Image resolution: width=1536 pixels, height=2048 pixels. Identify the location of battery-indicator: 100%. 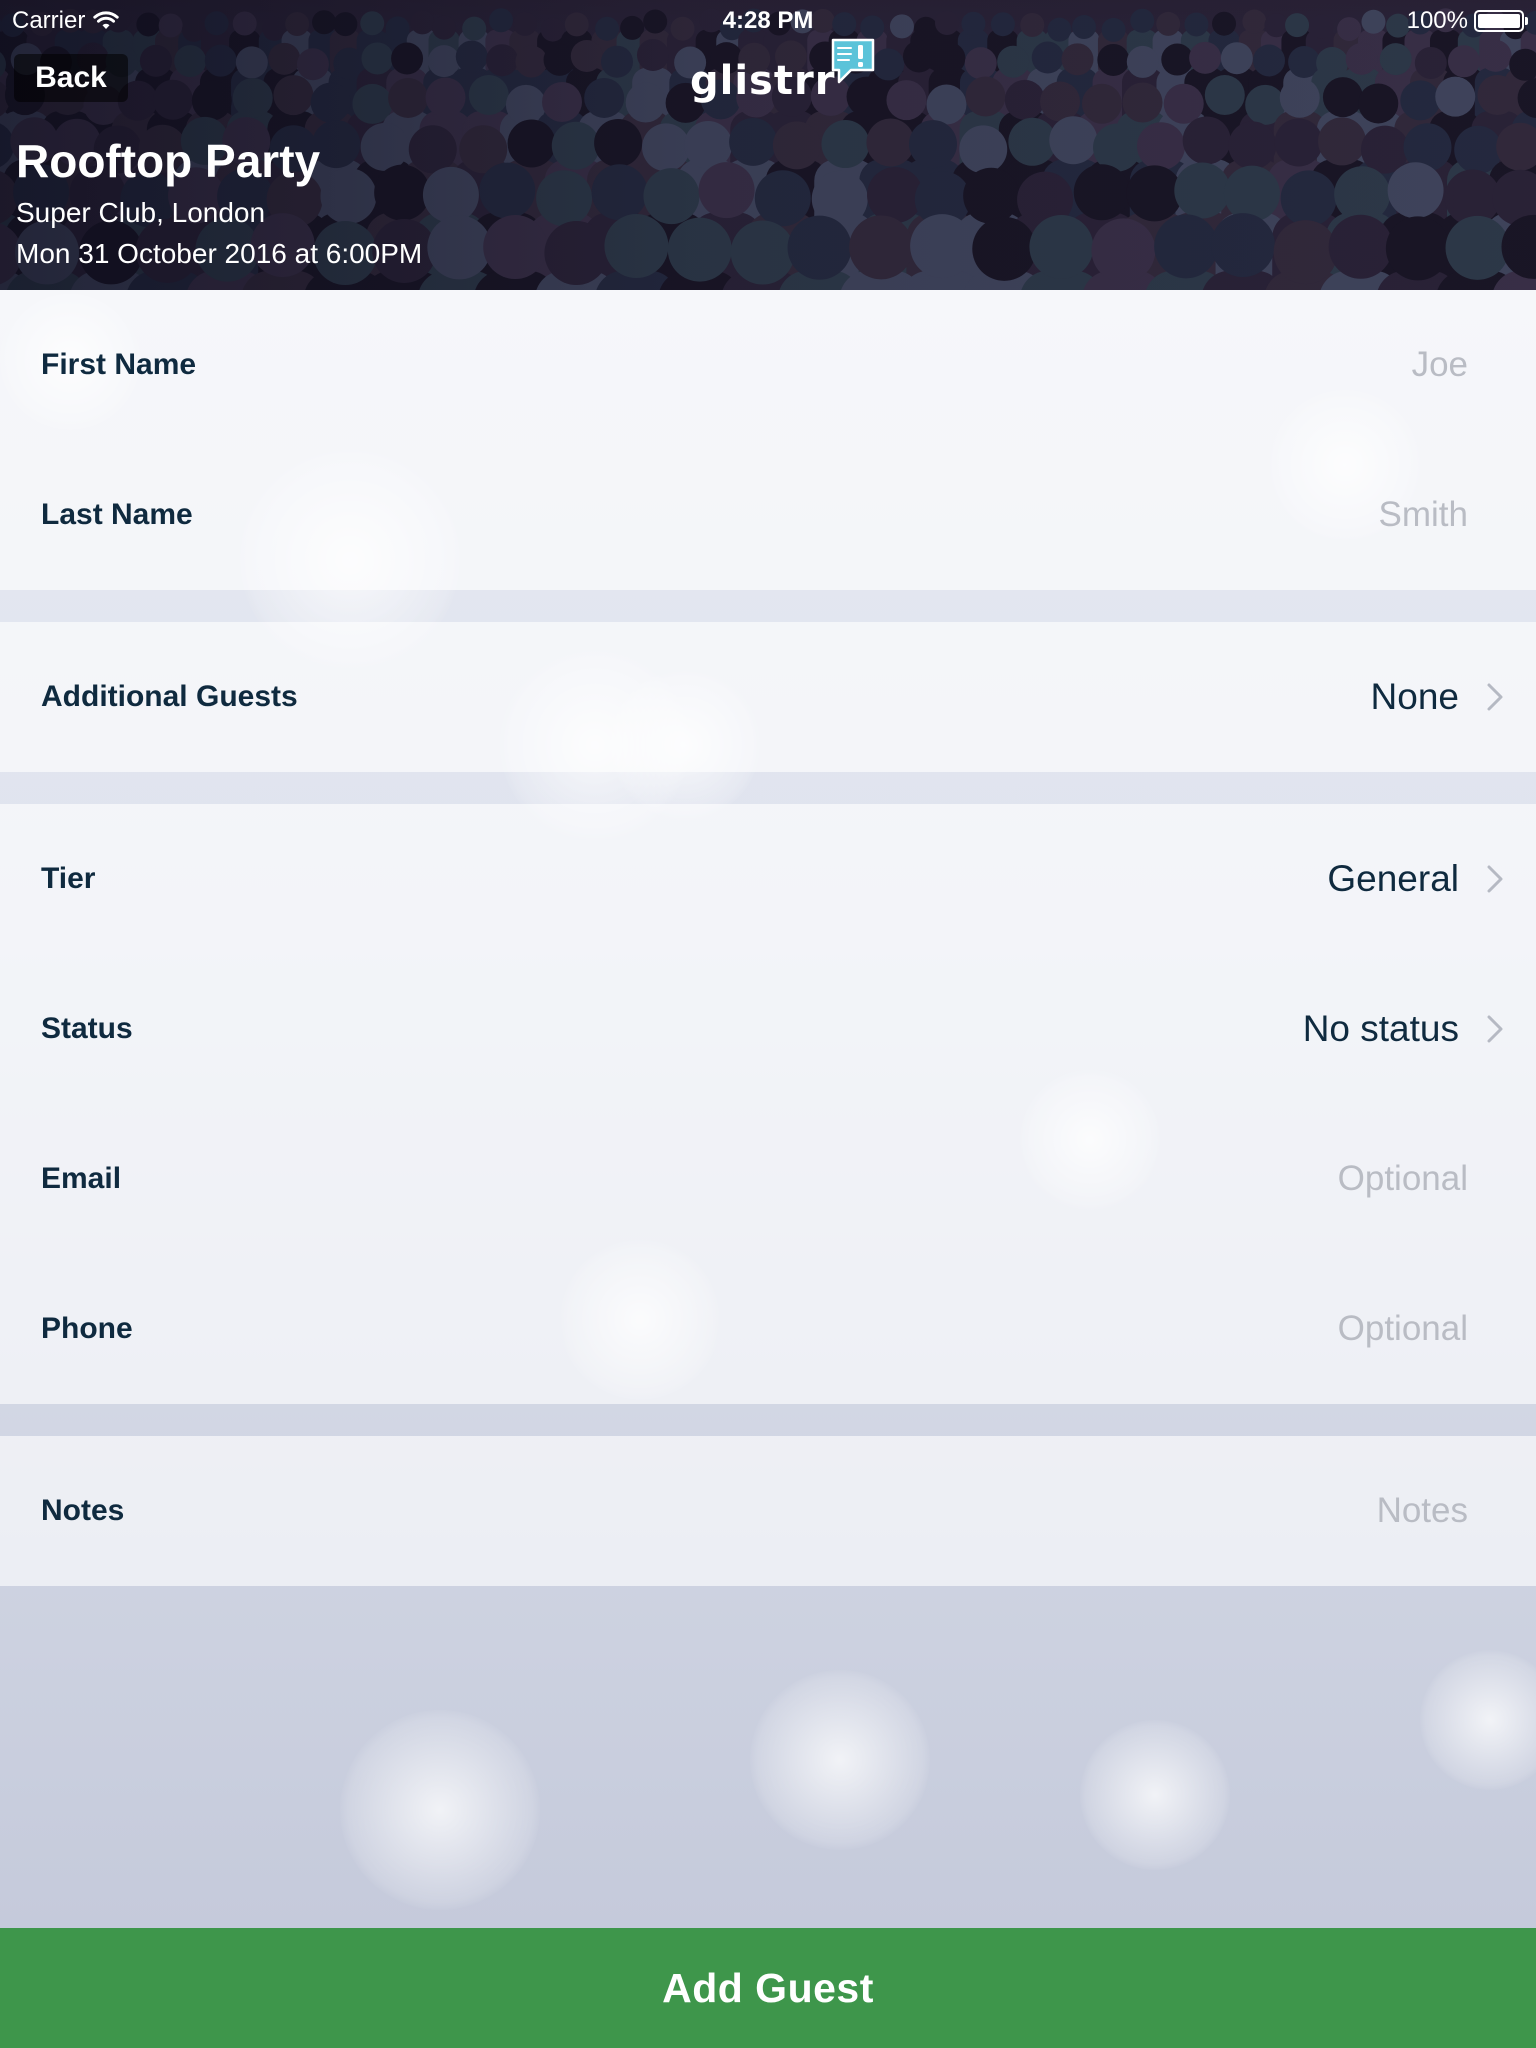
(1467, 21).